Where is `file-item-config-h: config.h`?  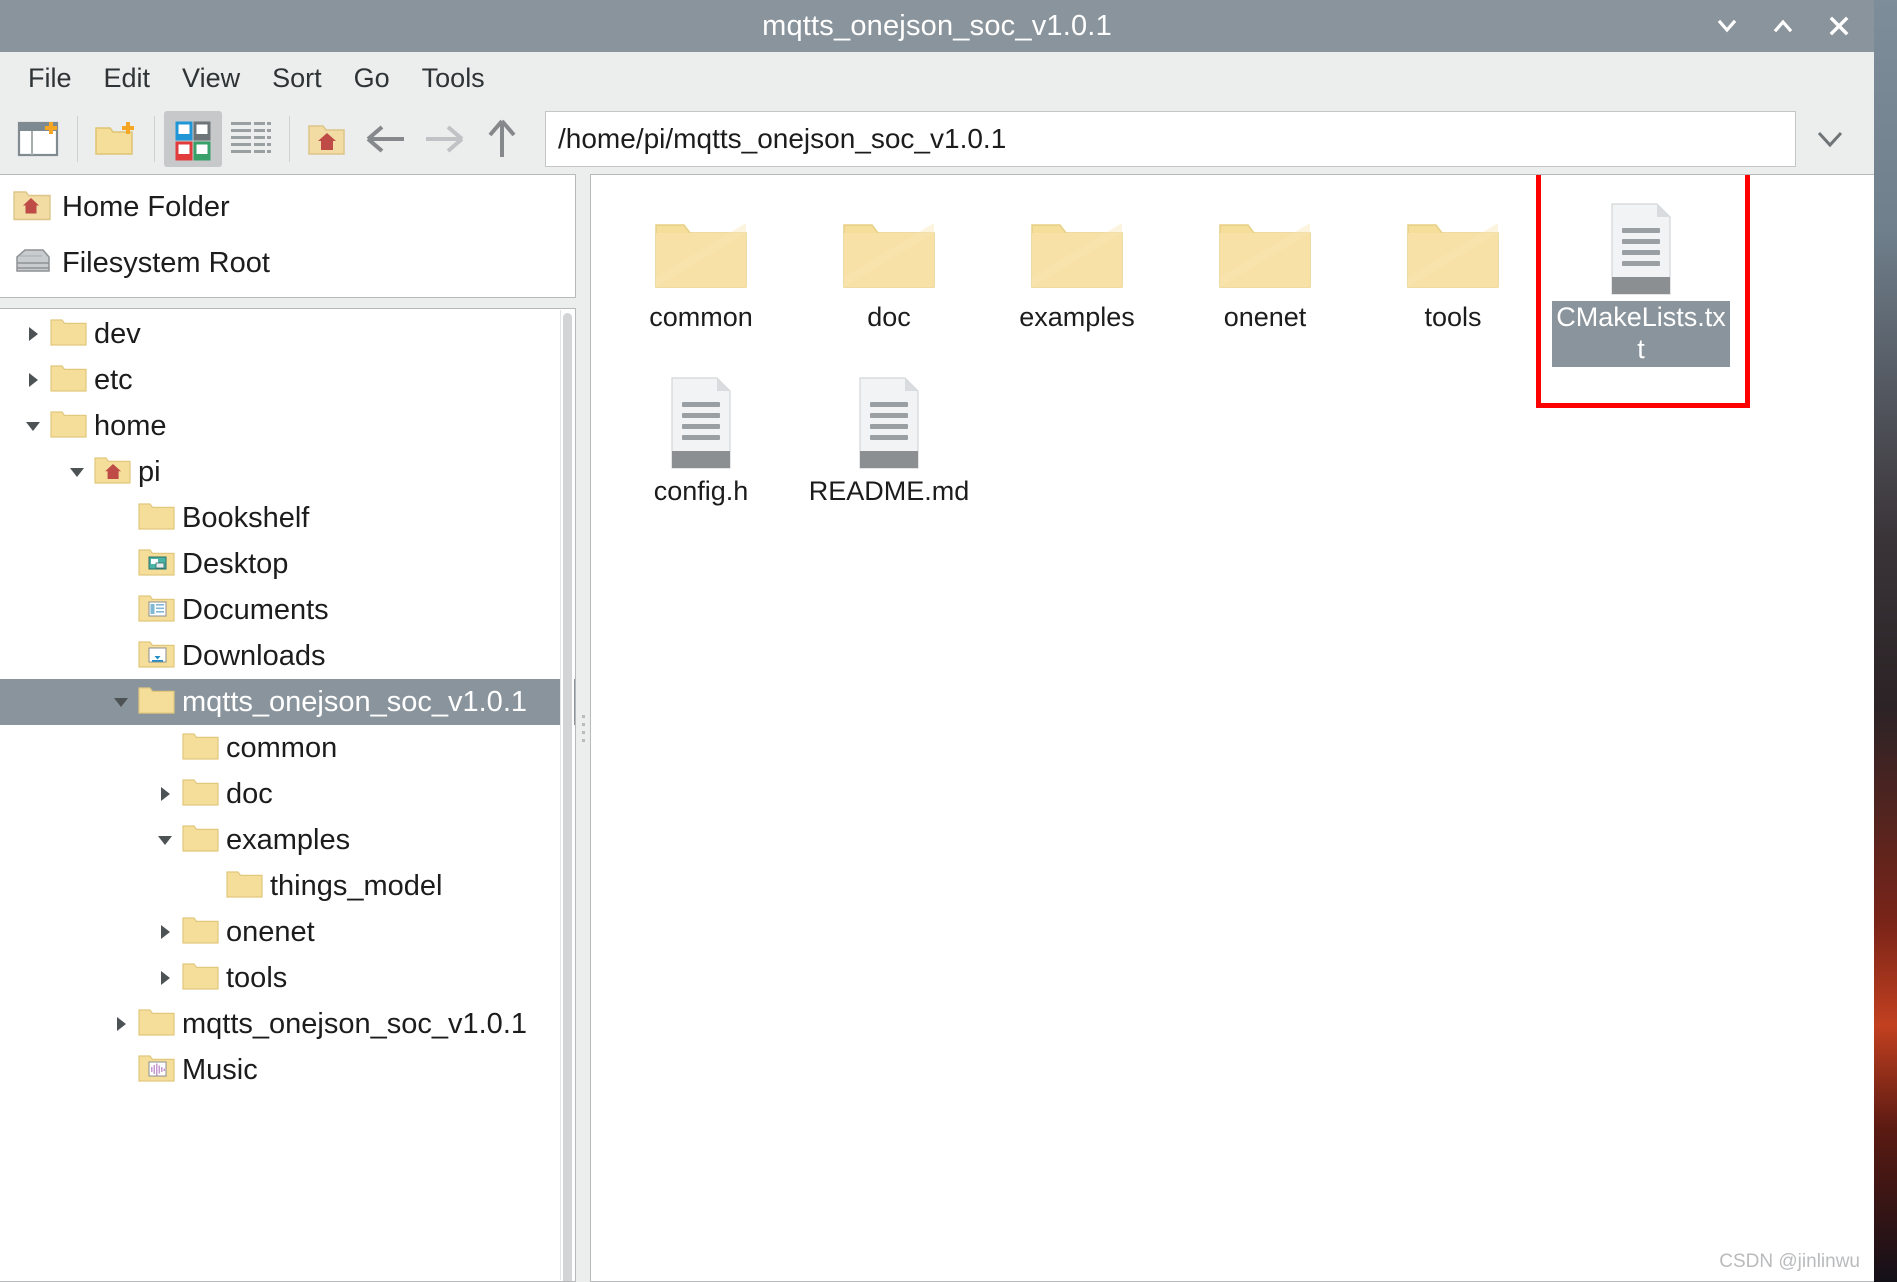
file-item-config-h: config.h is located at coordinates (701, 447).